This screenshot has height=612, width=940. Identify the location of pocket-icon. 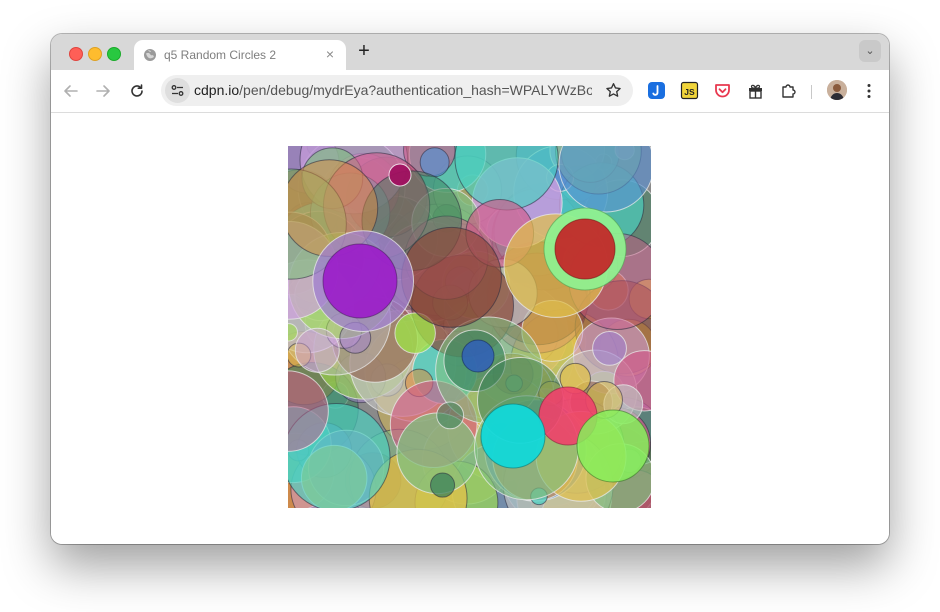
(722, 90).